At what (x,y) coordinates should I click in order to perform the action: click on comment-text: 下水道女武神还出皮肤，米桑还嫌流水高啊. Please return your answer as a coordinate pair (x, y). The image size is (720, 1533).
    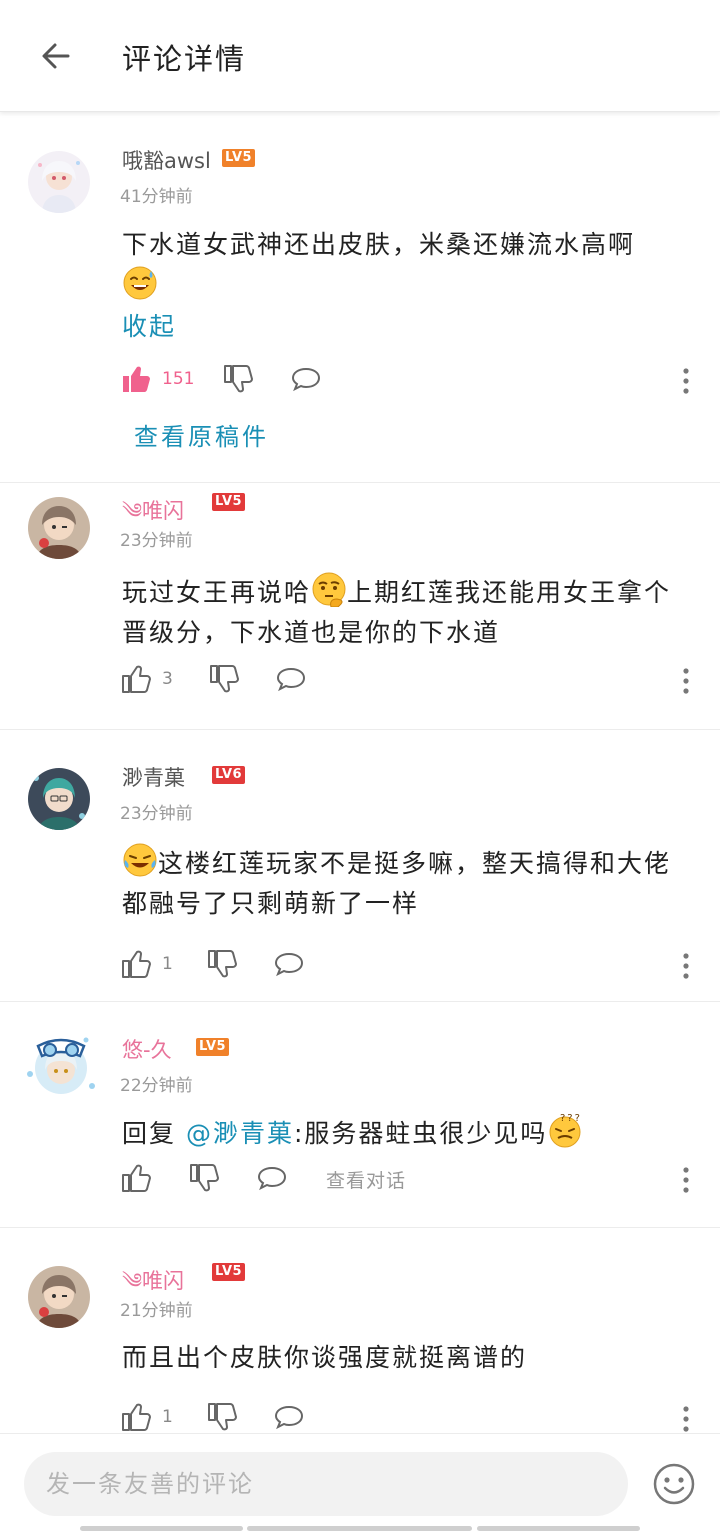
    Looking at the image, I should click on (408, 266).